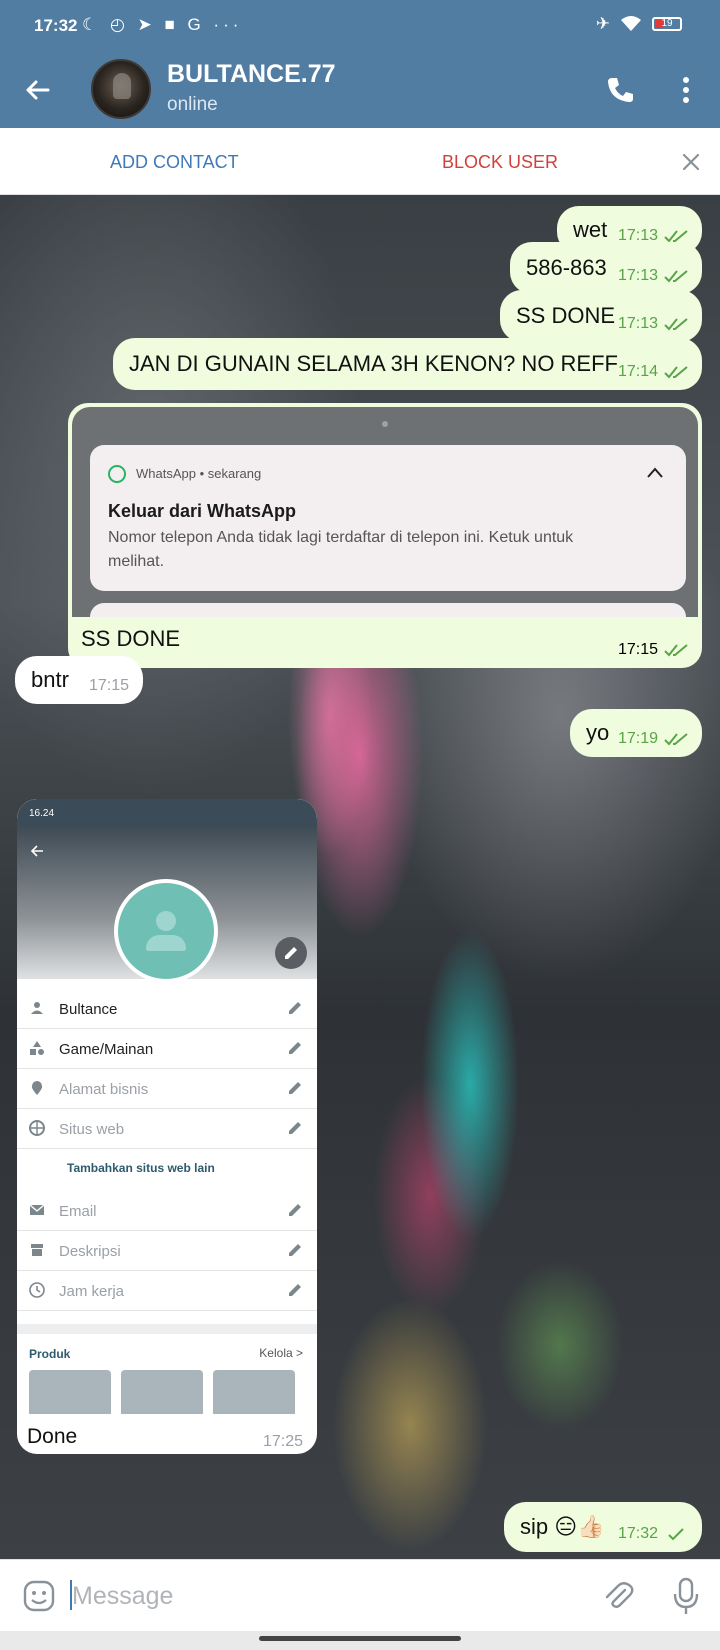  I want to click on home-gesture-handle, so click(360, 1638).